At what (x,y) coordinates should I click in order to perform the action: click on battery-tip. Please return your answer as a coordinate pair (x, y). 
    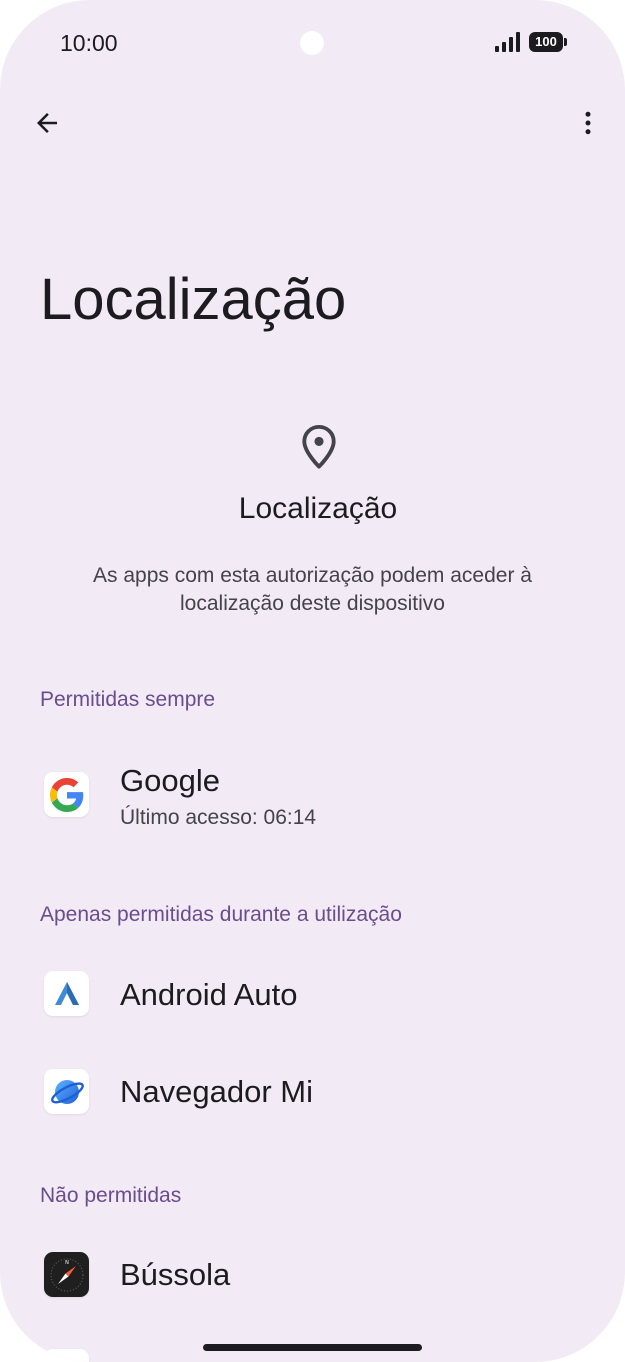
    Looking at the image, I should click on (565, 42).